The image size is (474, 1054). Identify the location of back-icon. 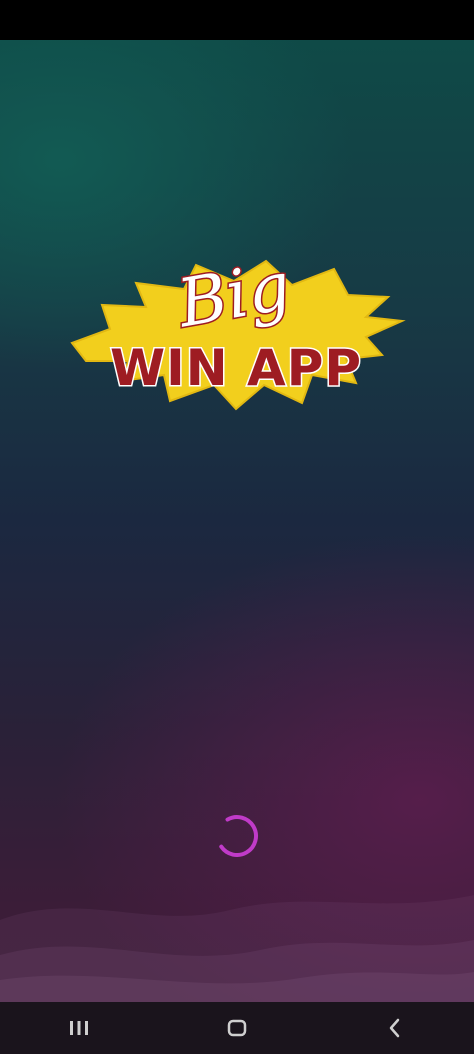
(394, 1028).